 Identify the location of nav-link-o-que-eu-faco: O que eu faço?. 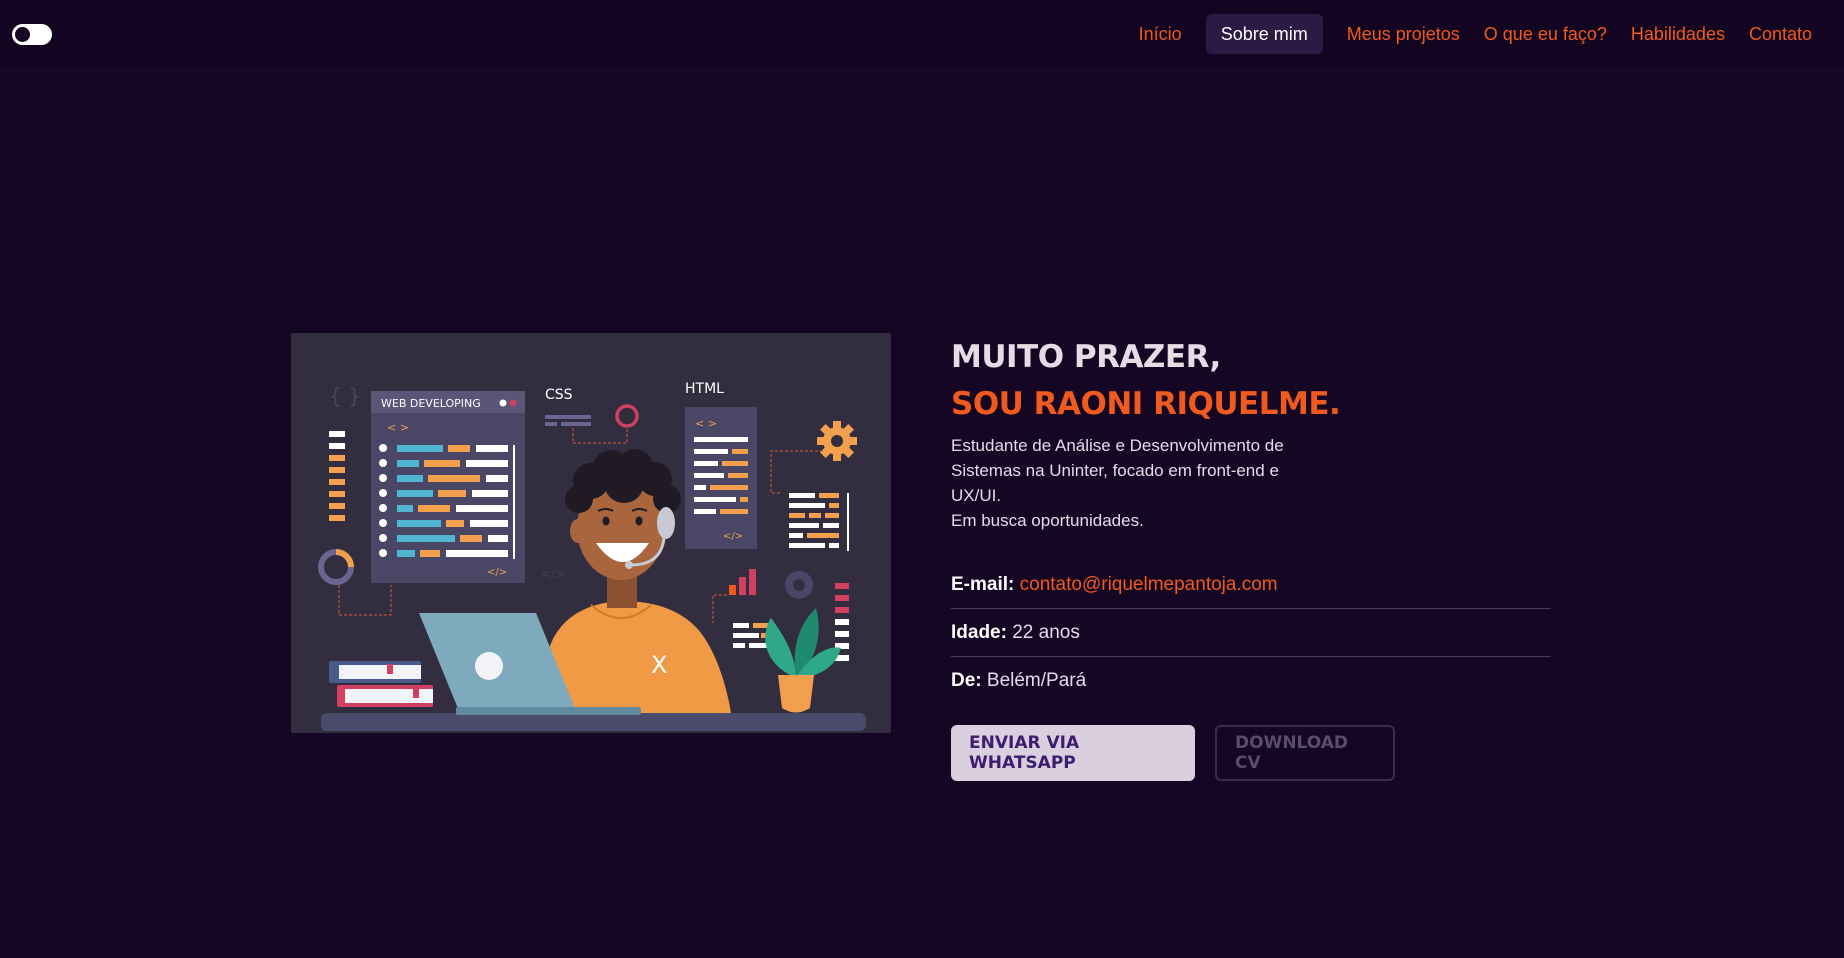
(1545, 34).